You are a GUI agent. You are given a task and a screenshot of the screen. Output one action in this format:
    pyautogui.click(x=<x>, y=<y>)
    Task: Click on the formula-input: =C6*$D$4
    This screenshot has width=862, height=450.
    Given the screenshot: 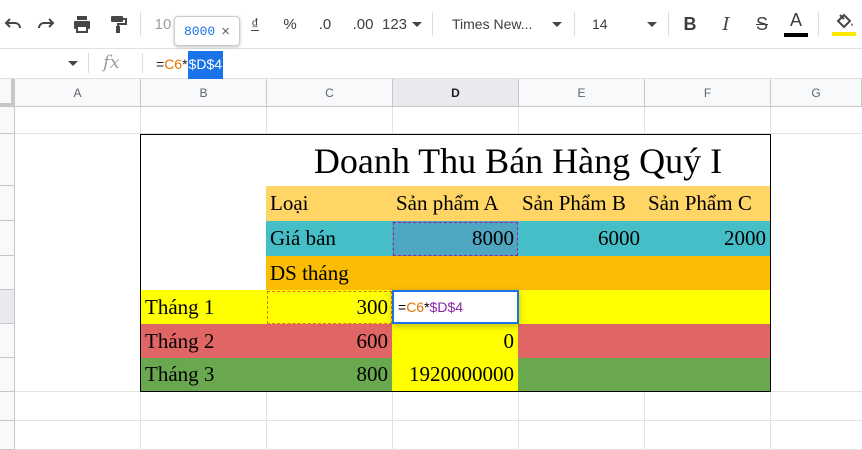 What is the action you would take?
    pyautogui.click(x=190, y=65)
    